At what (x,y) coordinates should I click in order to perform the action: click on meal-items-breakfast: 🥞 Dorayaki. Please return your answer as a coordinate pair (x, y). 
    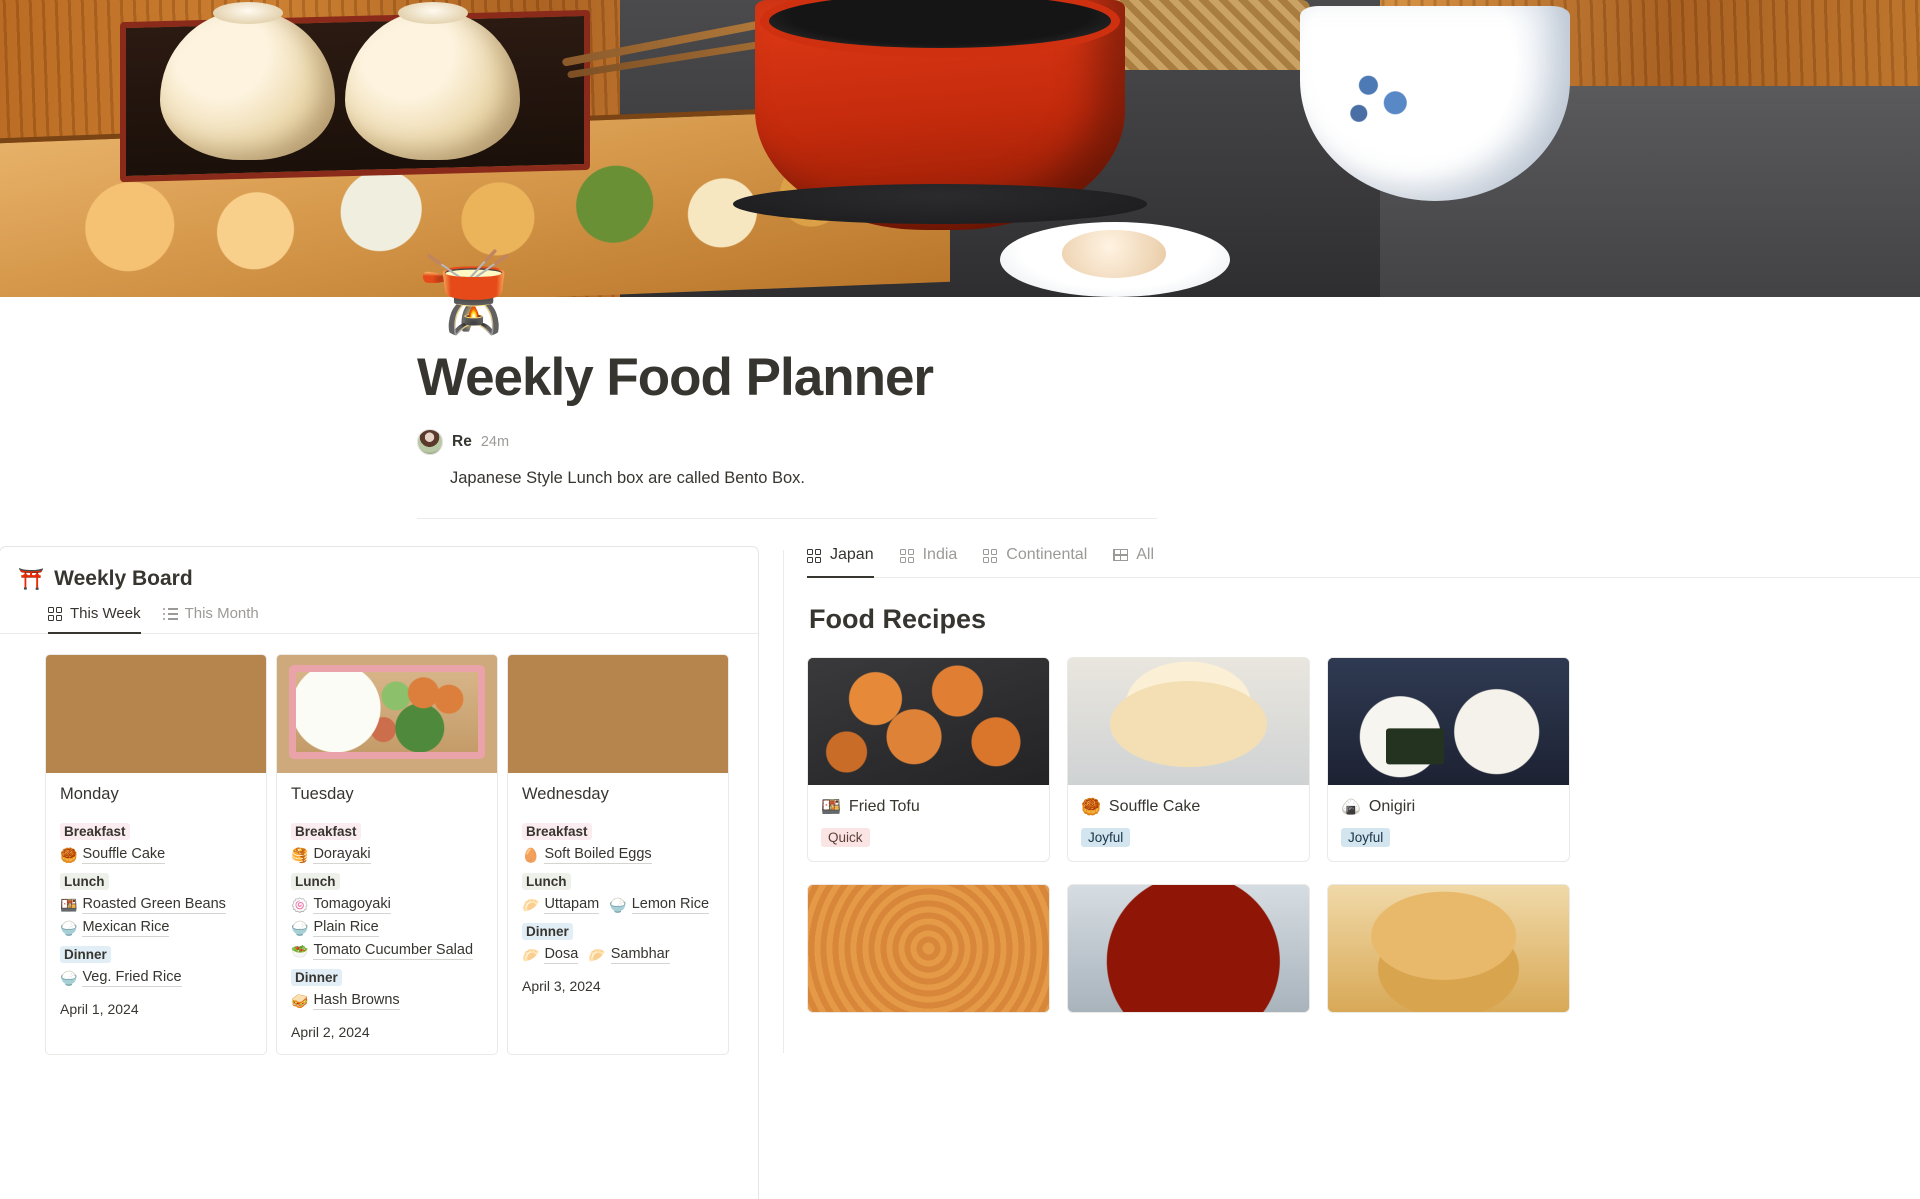
    Looking at the image, I should click on (387, 855).